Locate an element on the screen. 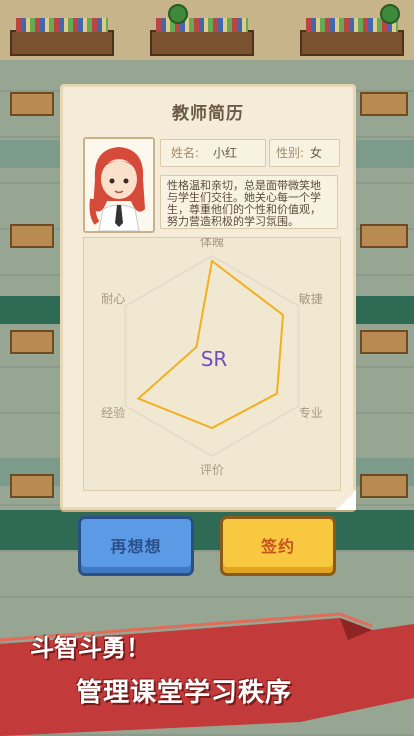 This screenshot has height=736, width=414. name-field: 姓名: 小红 is located at coordinates (213, 153).